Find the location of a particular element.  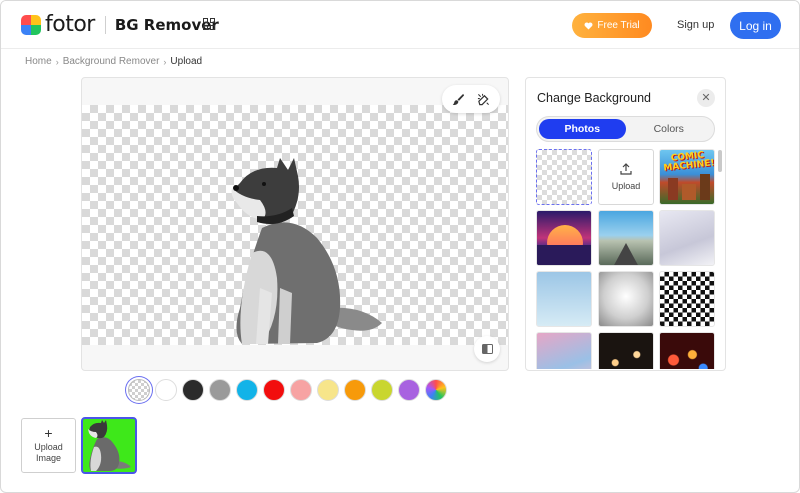

swatch-purple is located at coordinates (409, 390).